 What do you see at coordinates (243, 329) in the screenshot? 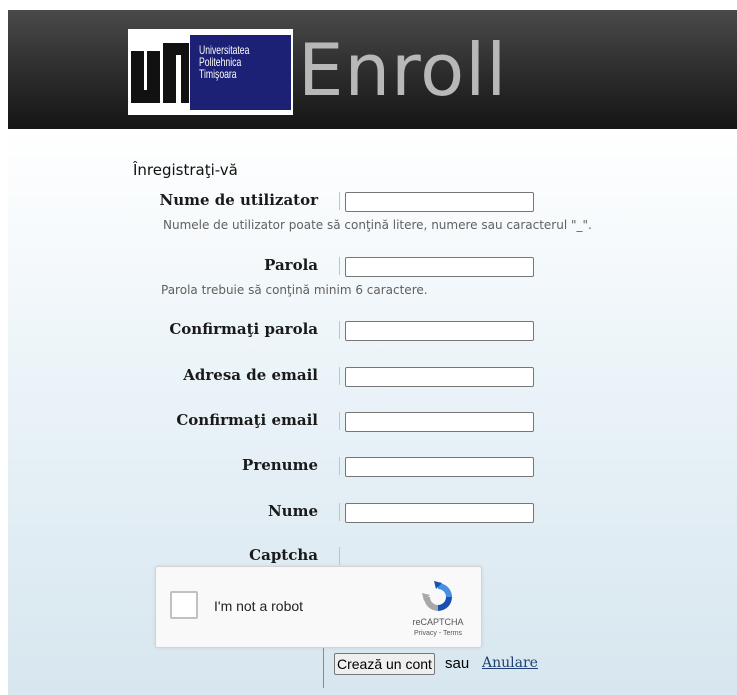
I see `confirm-password-label: Confirmaţi parola` at bounding box center [243, 329].